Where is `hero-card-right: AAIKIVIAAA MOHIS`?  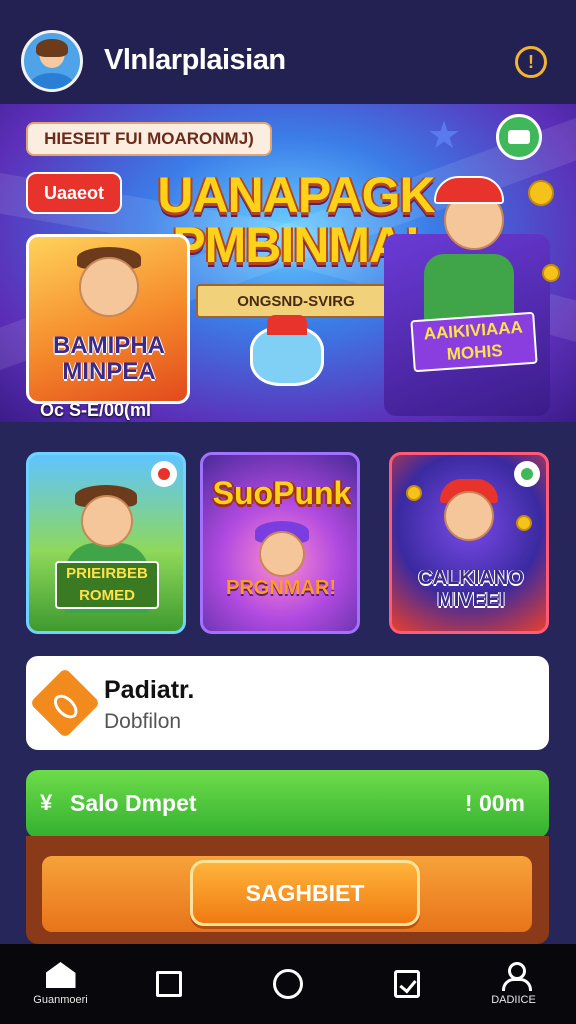
hero-card-right: AAIKIVIAAA MOHIS is located at coordinates (467, 296).